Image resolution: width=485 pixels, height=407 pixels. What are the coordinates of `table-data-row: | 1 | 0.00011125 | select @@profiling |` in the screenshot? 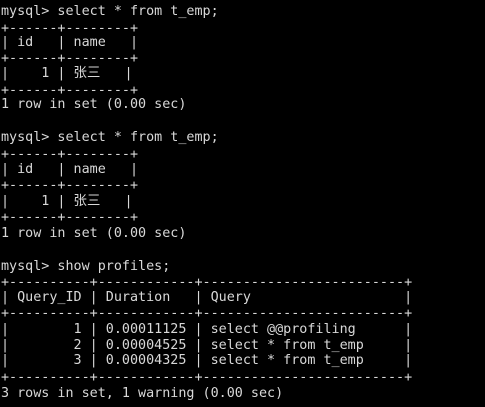 It's located at (207, 329).